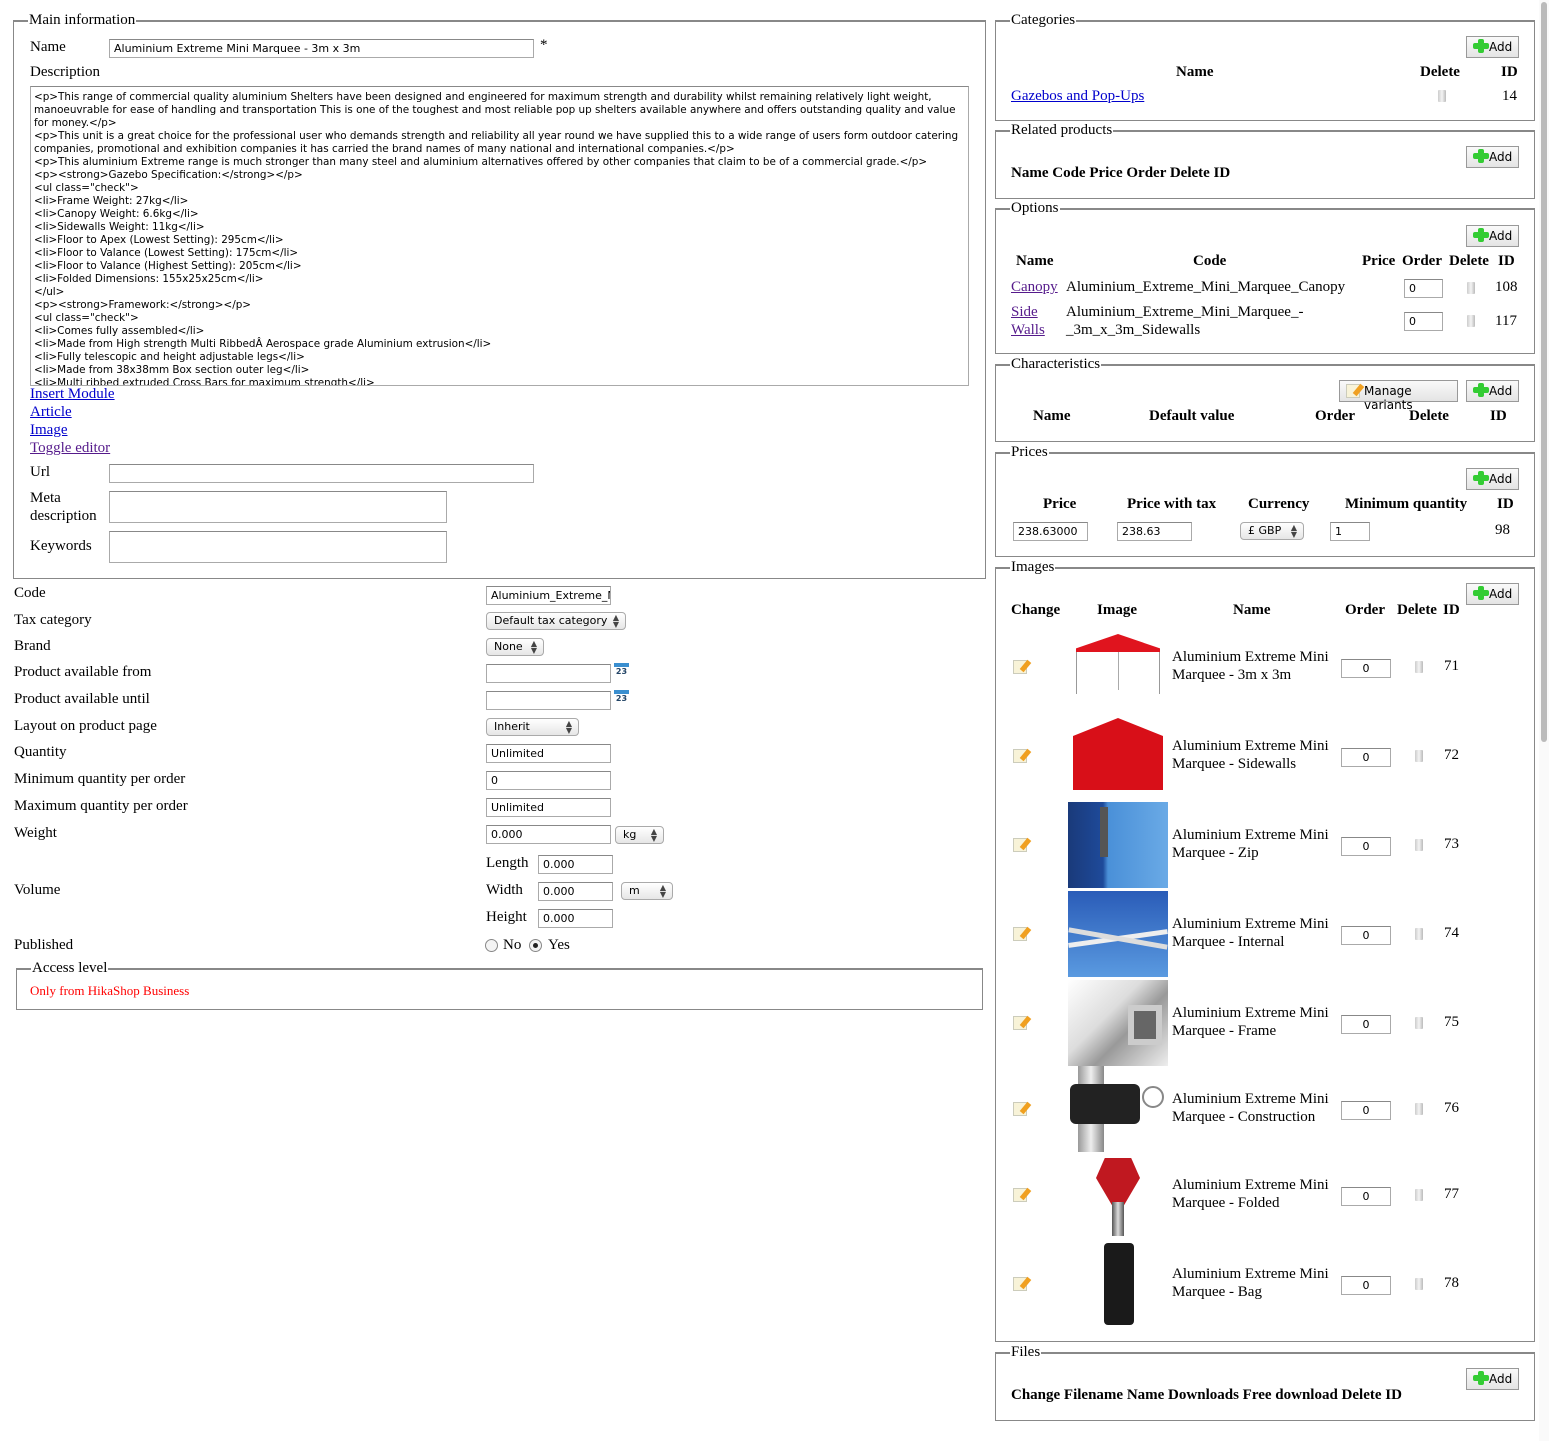  I want to click on add-image-button: Add, so click(1492, 594).